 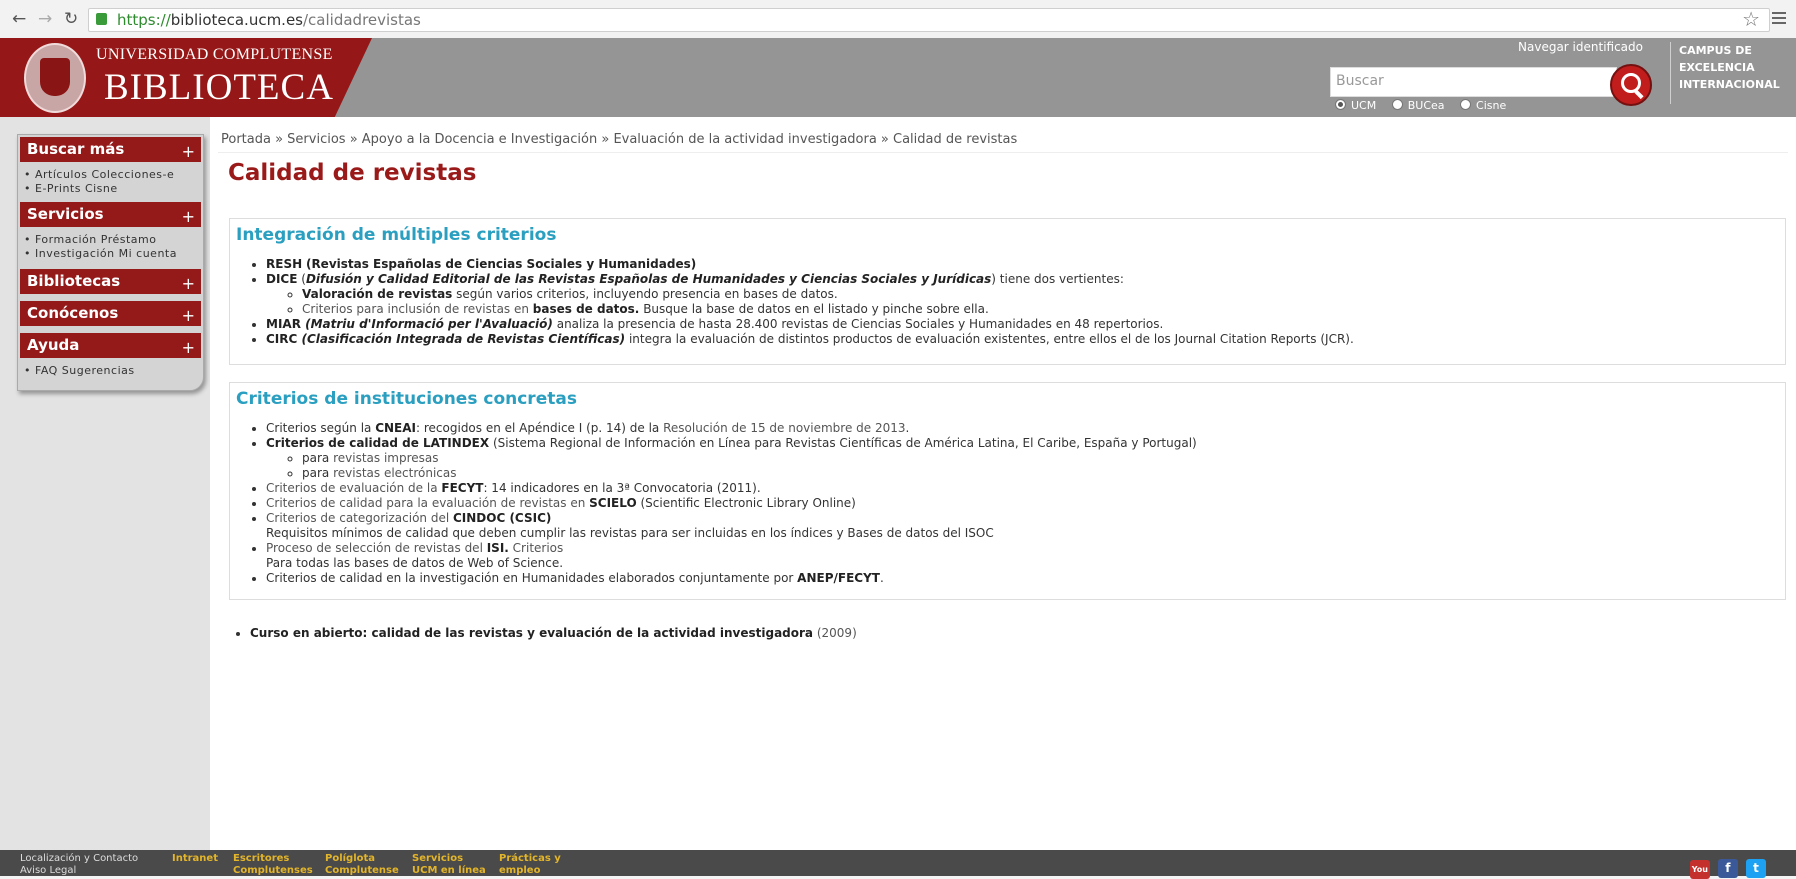 What do you see at coordinates (1631, 85) in the screenshot?
I see `search-button` at bounding box center [1631, 85].